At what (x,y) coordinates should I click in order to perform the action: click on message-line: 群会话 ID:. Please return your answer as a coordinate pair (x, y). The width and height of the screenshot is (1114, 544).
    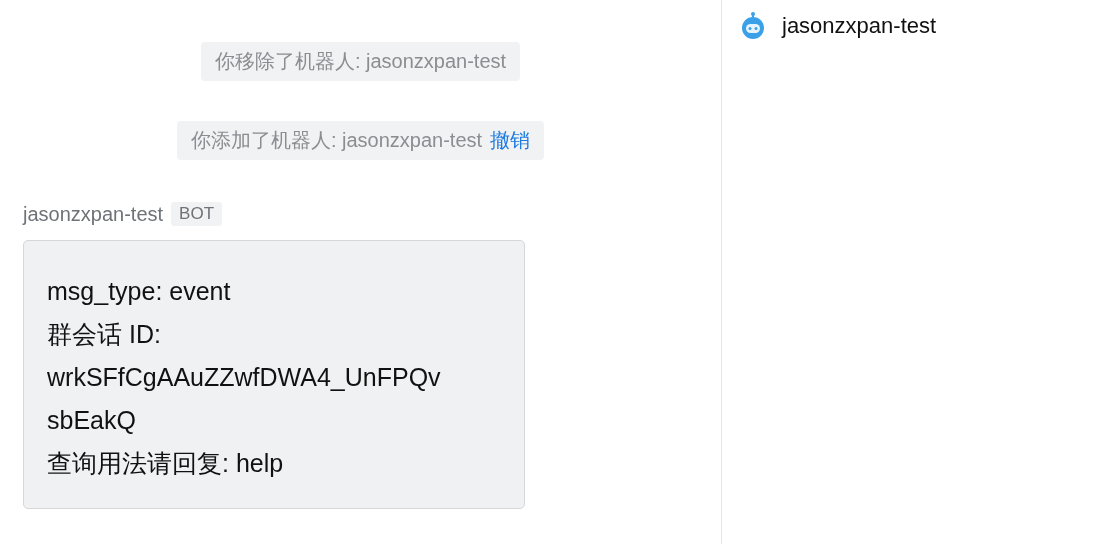
    Looking at the image, I should click on (104, 334).